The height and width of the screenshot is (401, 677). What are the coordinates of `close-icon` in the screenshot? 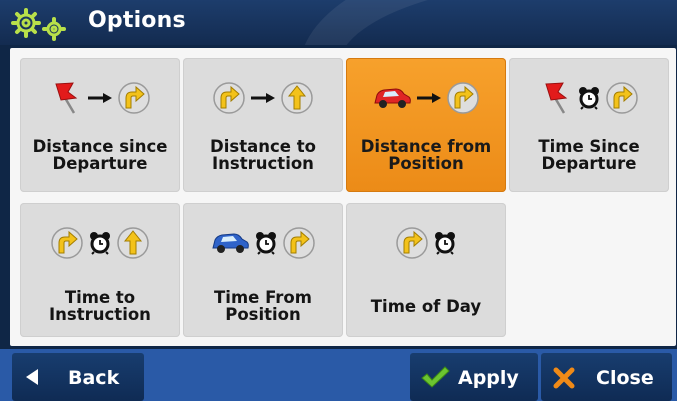 It's located at (564, 378).